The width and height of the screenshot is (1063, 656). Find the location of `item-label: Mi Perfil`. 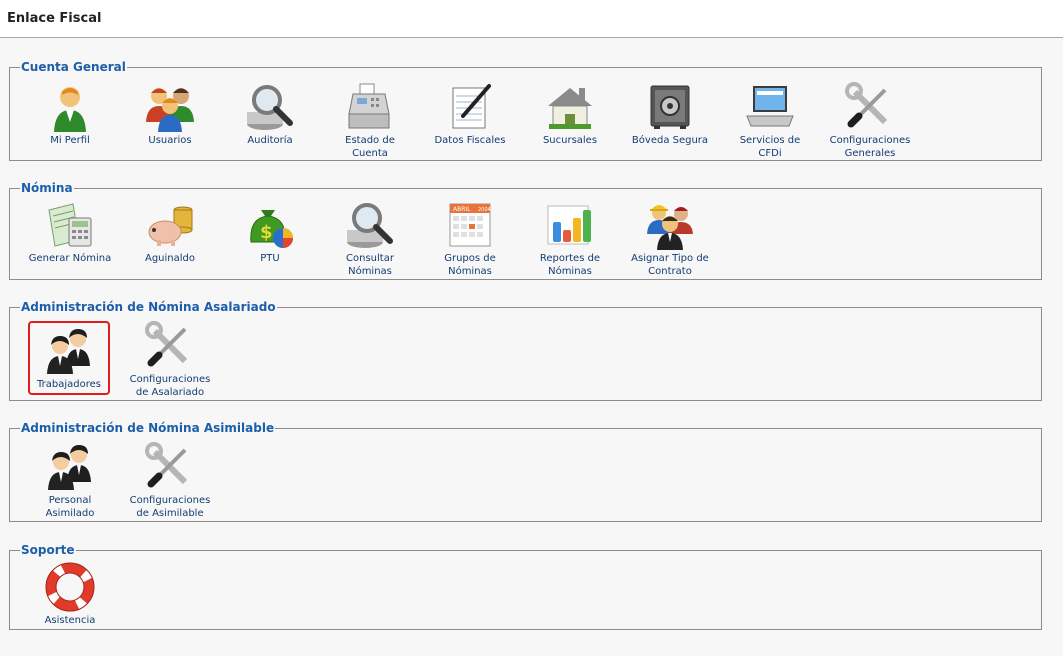

item-label: Mi Perfil is located at coordinates (70, 140).